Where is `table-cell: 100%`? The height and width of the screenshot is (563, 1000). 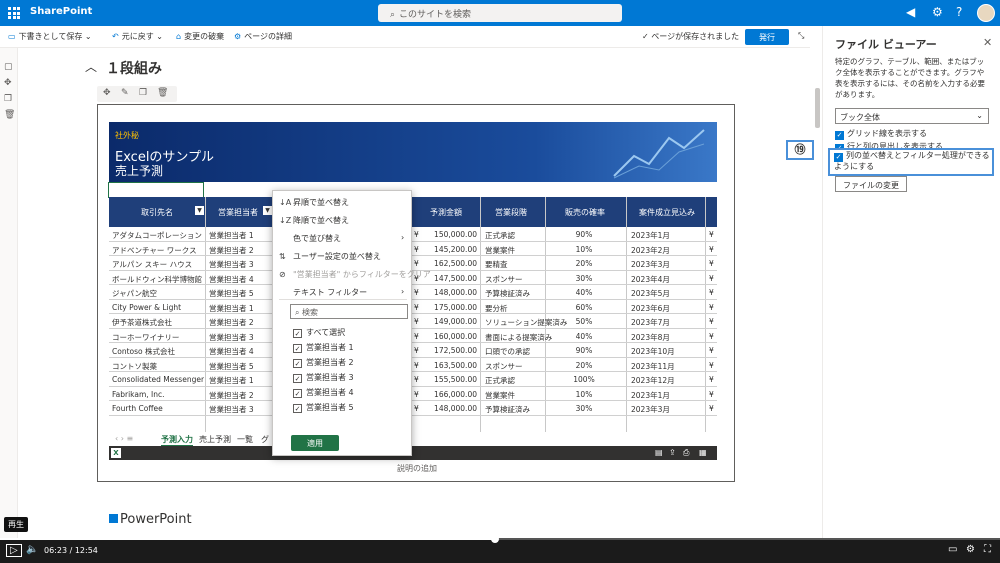
table-cell: 100% is located at coordinates (584, 379).